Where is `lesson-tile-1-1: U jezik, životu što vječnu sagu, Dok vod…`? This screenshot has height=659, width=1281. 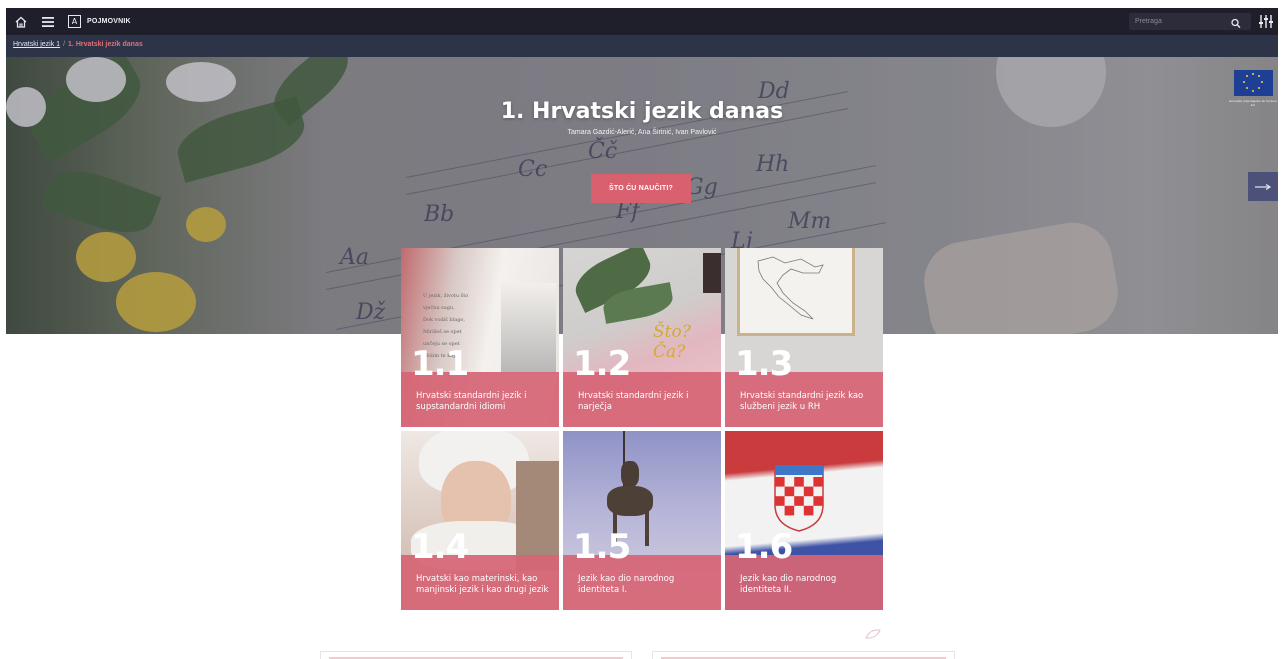 lesson-tile-1-1: U jezik, životu što vječnu sagu, Dok vod… is located at coordinates (480, 337).